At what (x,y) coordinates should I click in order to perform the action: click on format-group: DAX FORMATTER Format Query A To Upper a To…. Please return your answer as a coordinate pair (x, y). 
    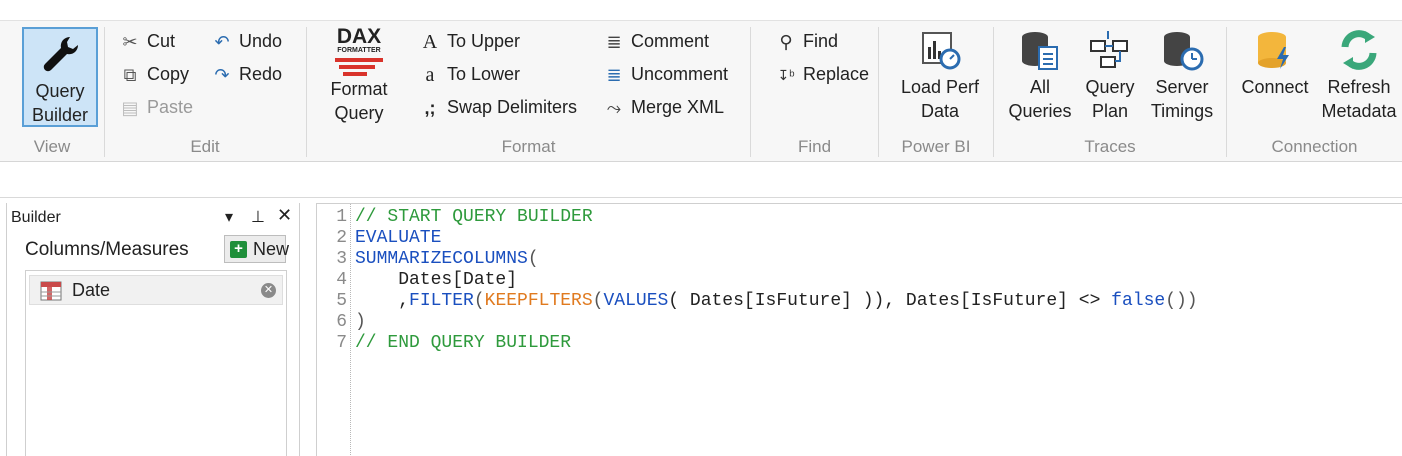
    Looking at the image, I should click on (528, 92).